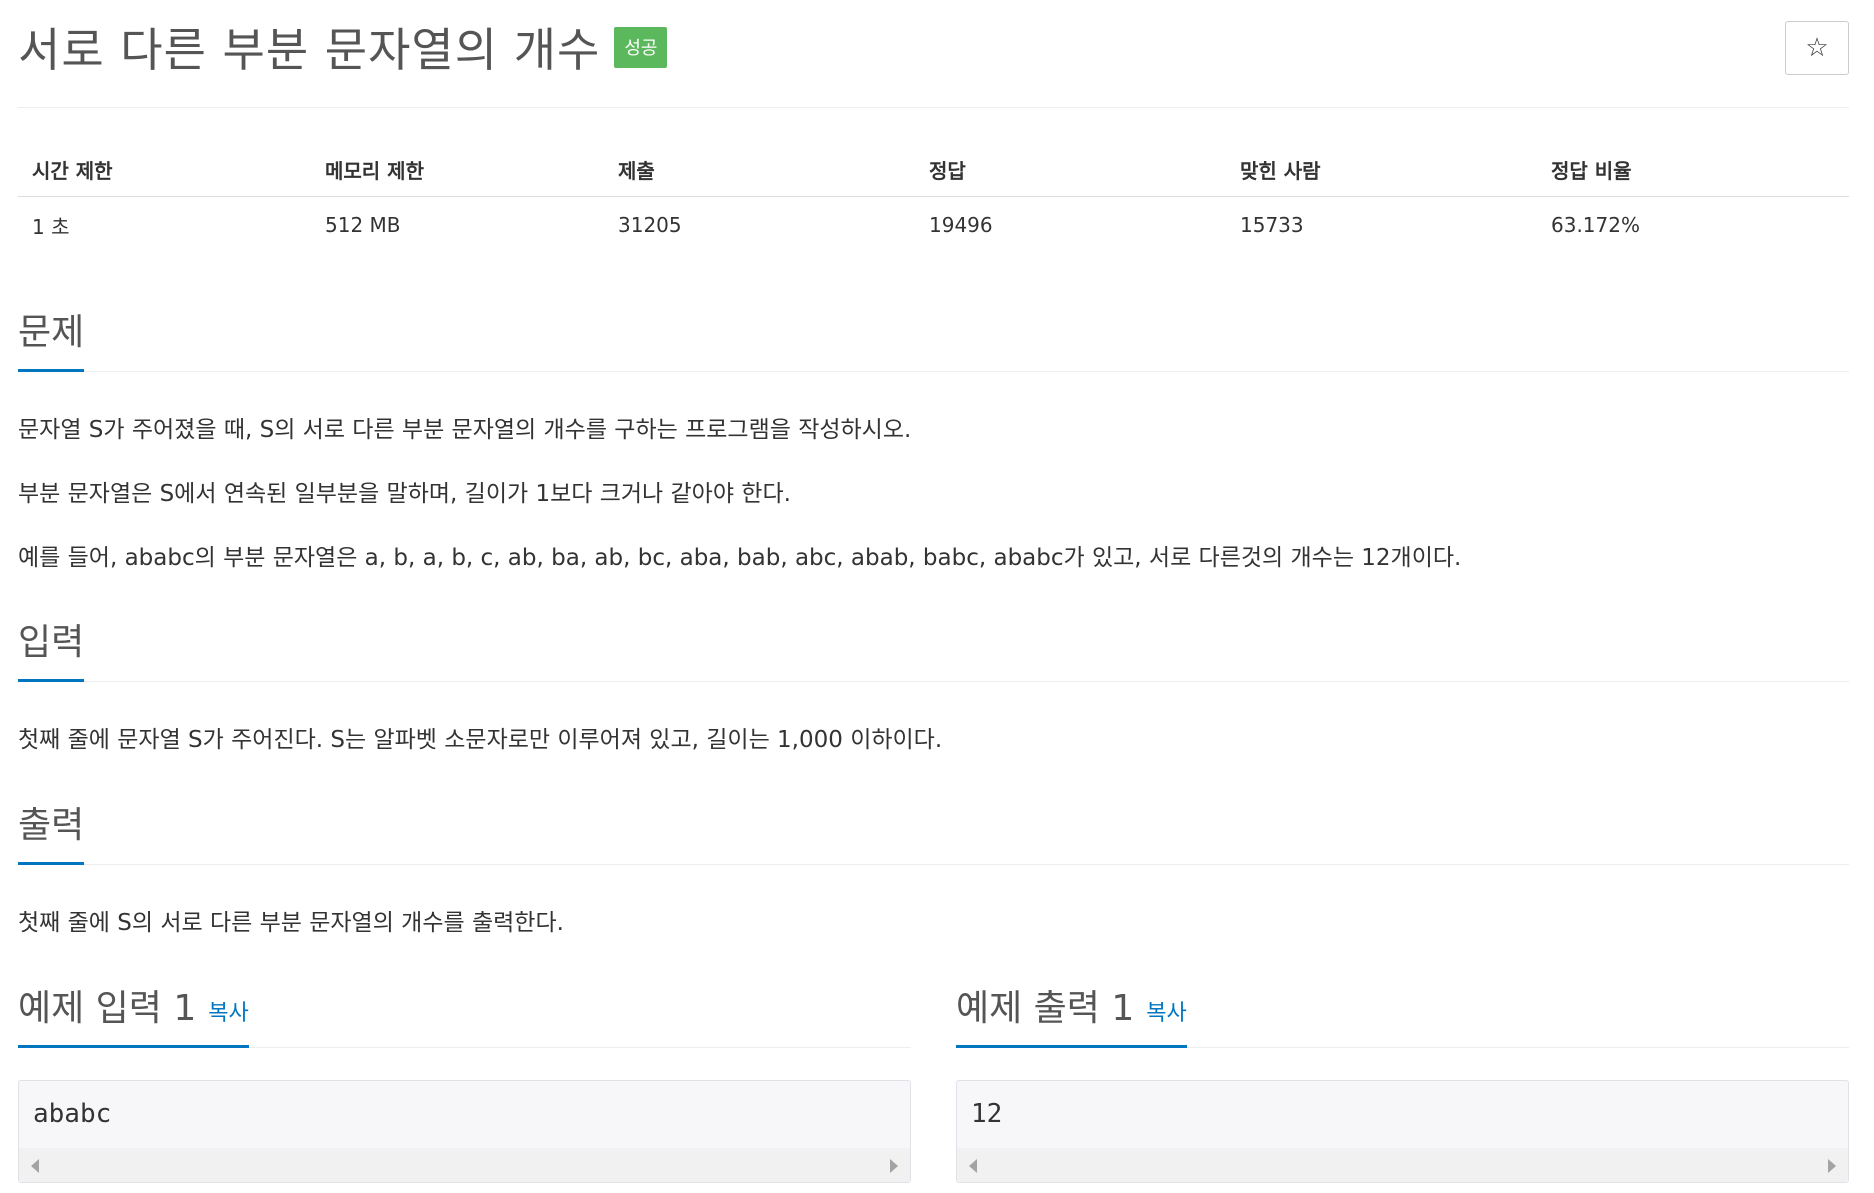 Image resolution: width=1874 pixels, height=1193 pixels. What do you see at coordinates (641, 47) in the screenshot?
I see `status-badge: 성공` at bounding box center [641, 47].